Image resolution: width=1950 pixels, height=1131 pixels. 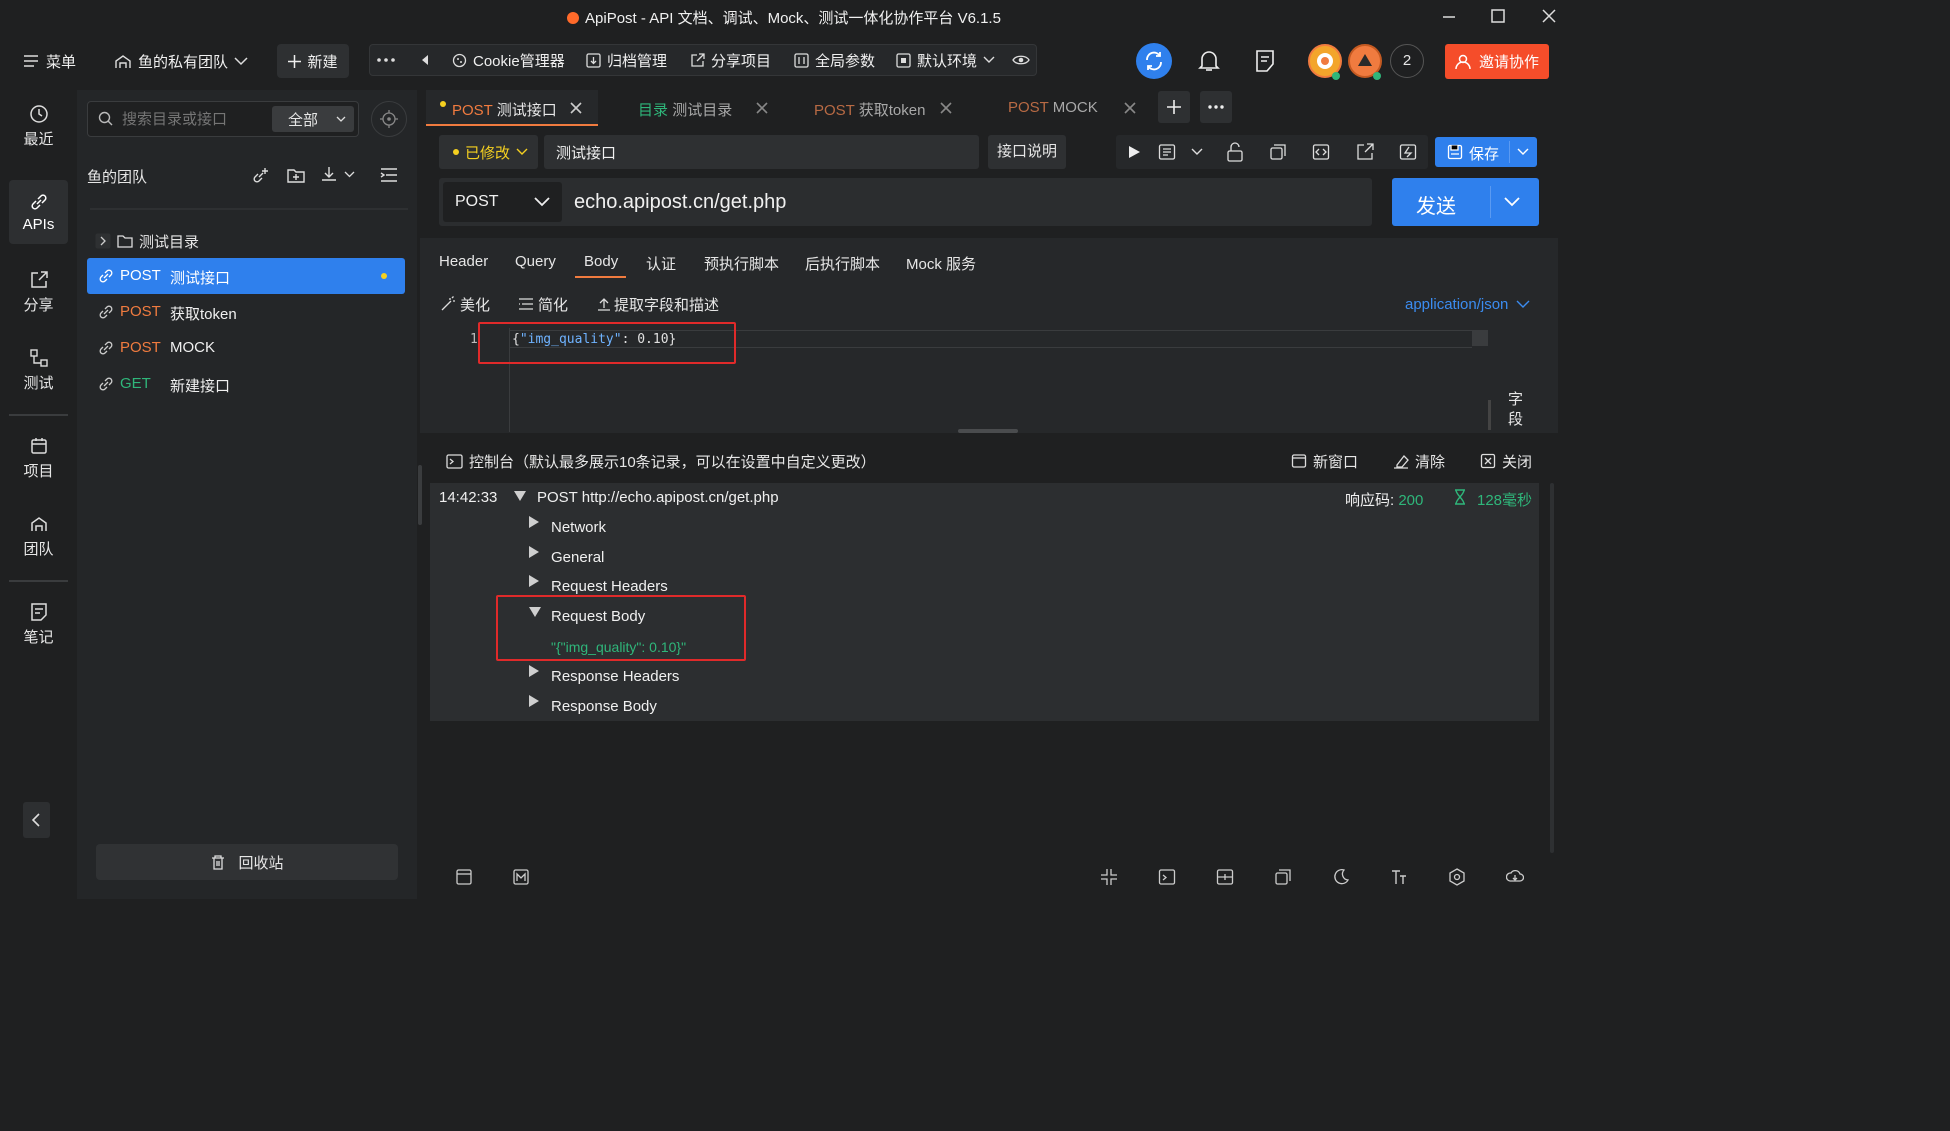 What do you see at coordinates (1506, 461) in the screenshot?
I see `console-close-button: 关闭` at bounding box center [1506, 461].